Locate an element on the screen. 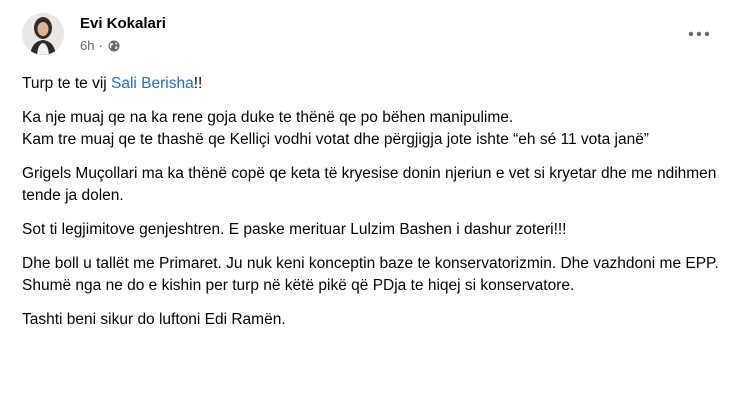 The height and width of the screenshot is (403, 741). profile-photo-icon is located at coordinates (43, 34).